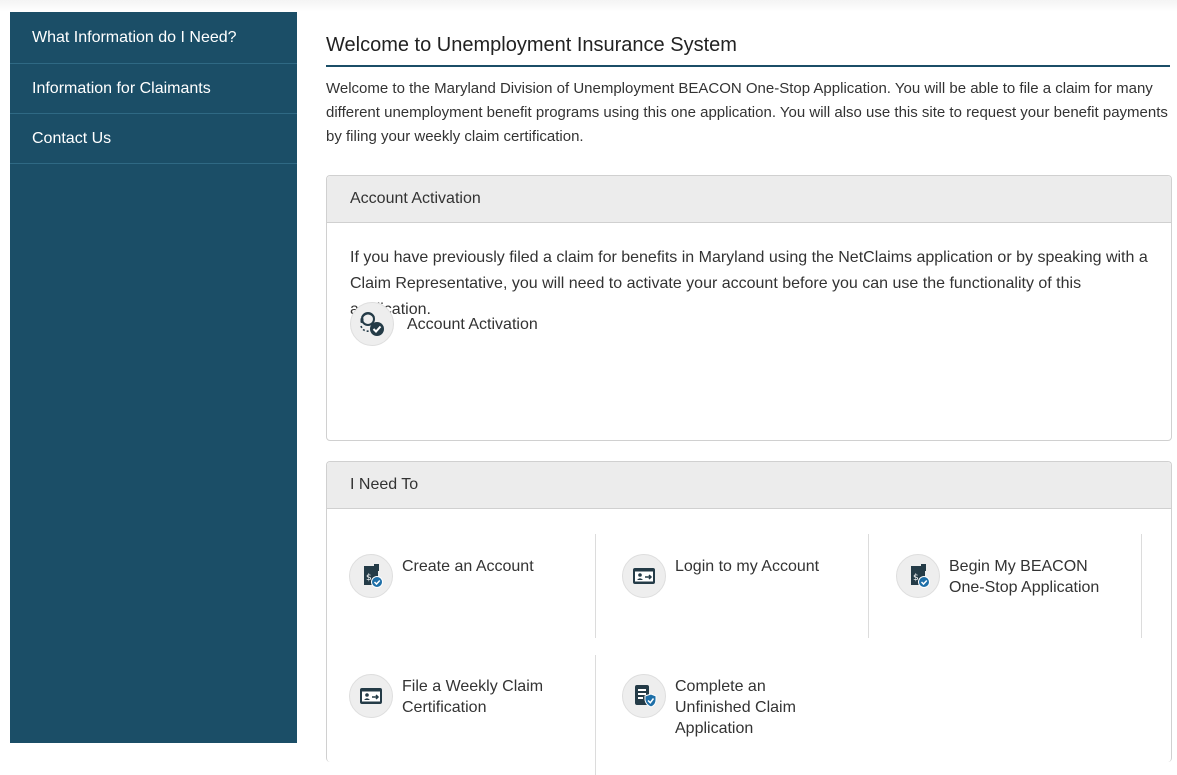 This screenshot has height=775, width=1177. Describe the element at coordinates (153, 38) in the screenshot. I see `sidebar-item-what-information: What Information do I Need?` at that location.